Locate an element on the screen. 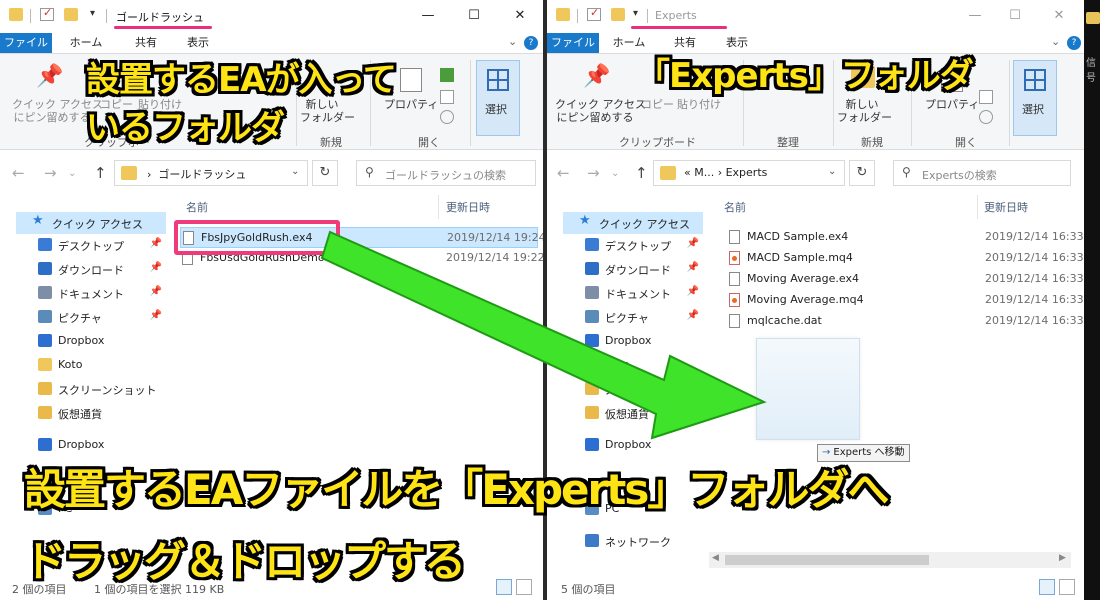 This screenshot has height=600, width=1100. search-box: ⚲ ゴールドラッシュの検索 is located at coordinates (446, 173).